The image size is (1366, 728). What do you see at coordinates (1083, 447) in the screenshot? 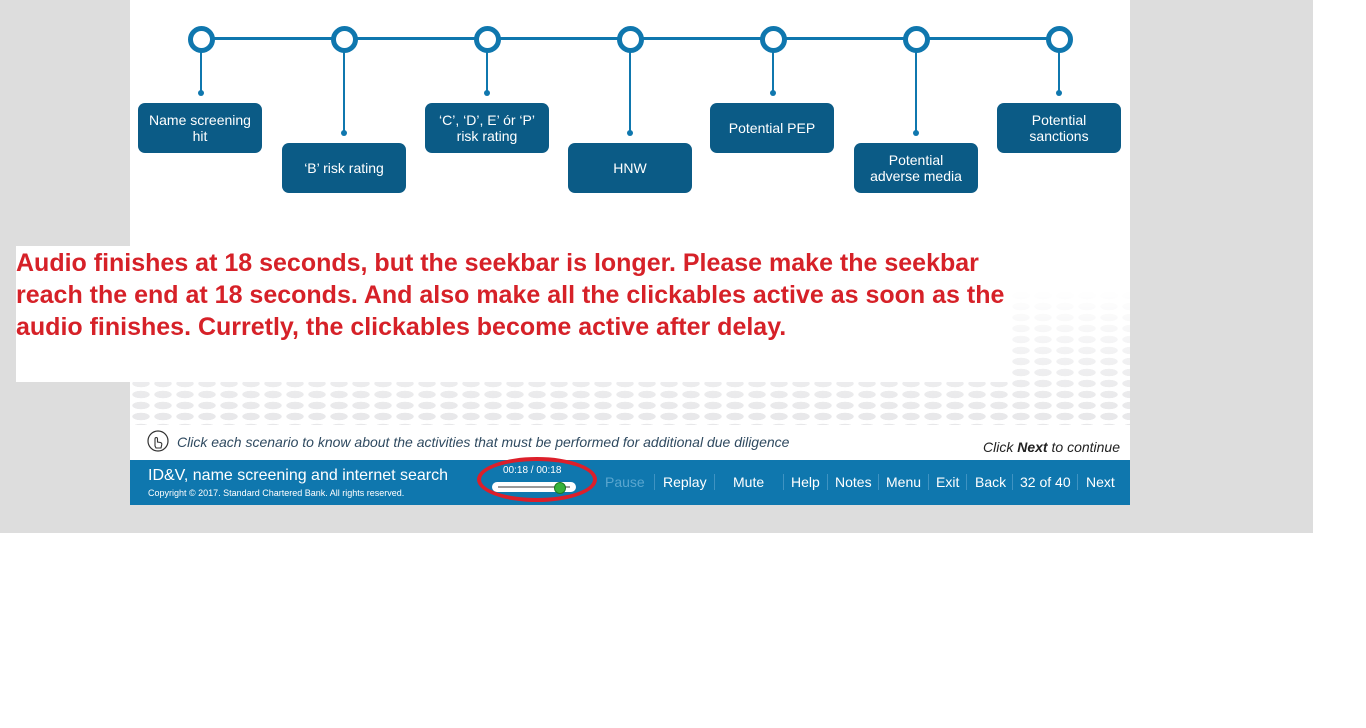
I see `continue-suffix: to continue` at bounding box center [1083, 447].